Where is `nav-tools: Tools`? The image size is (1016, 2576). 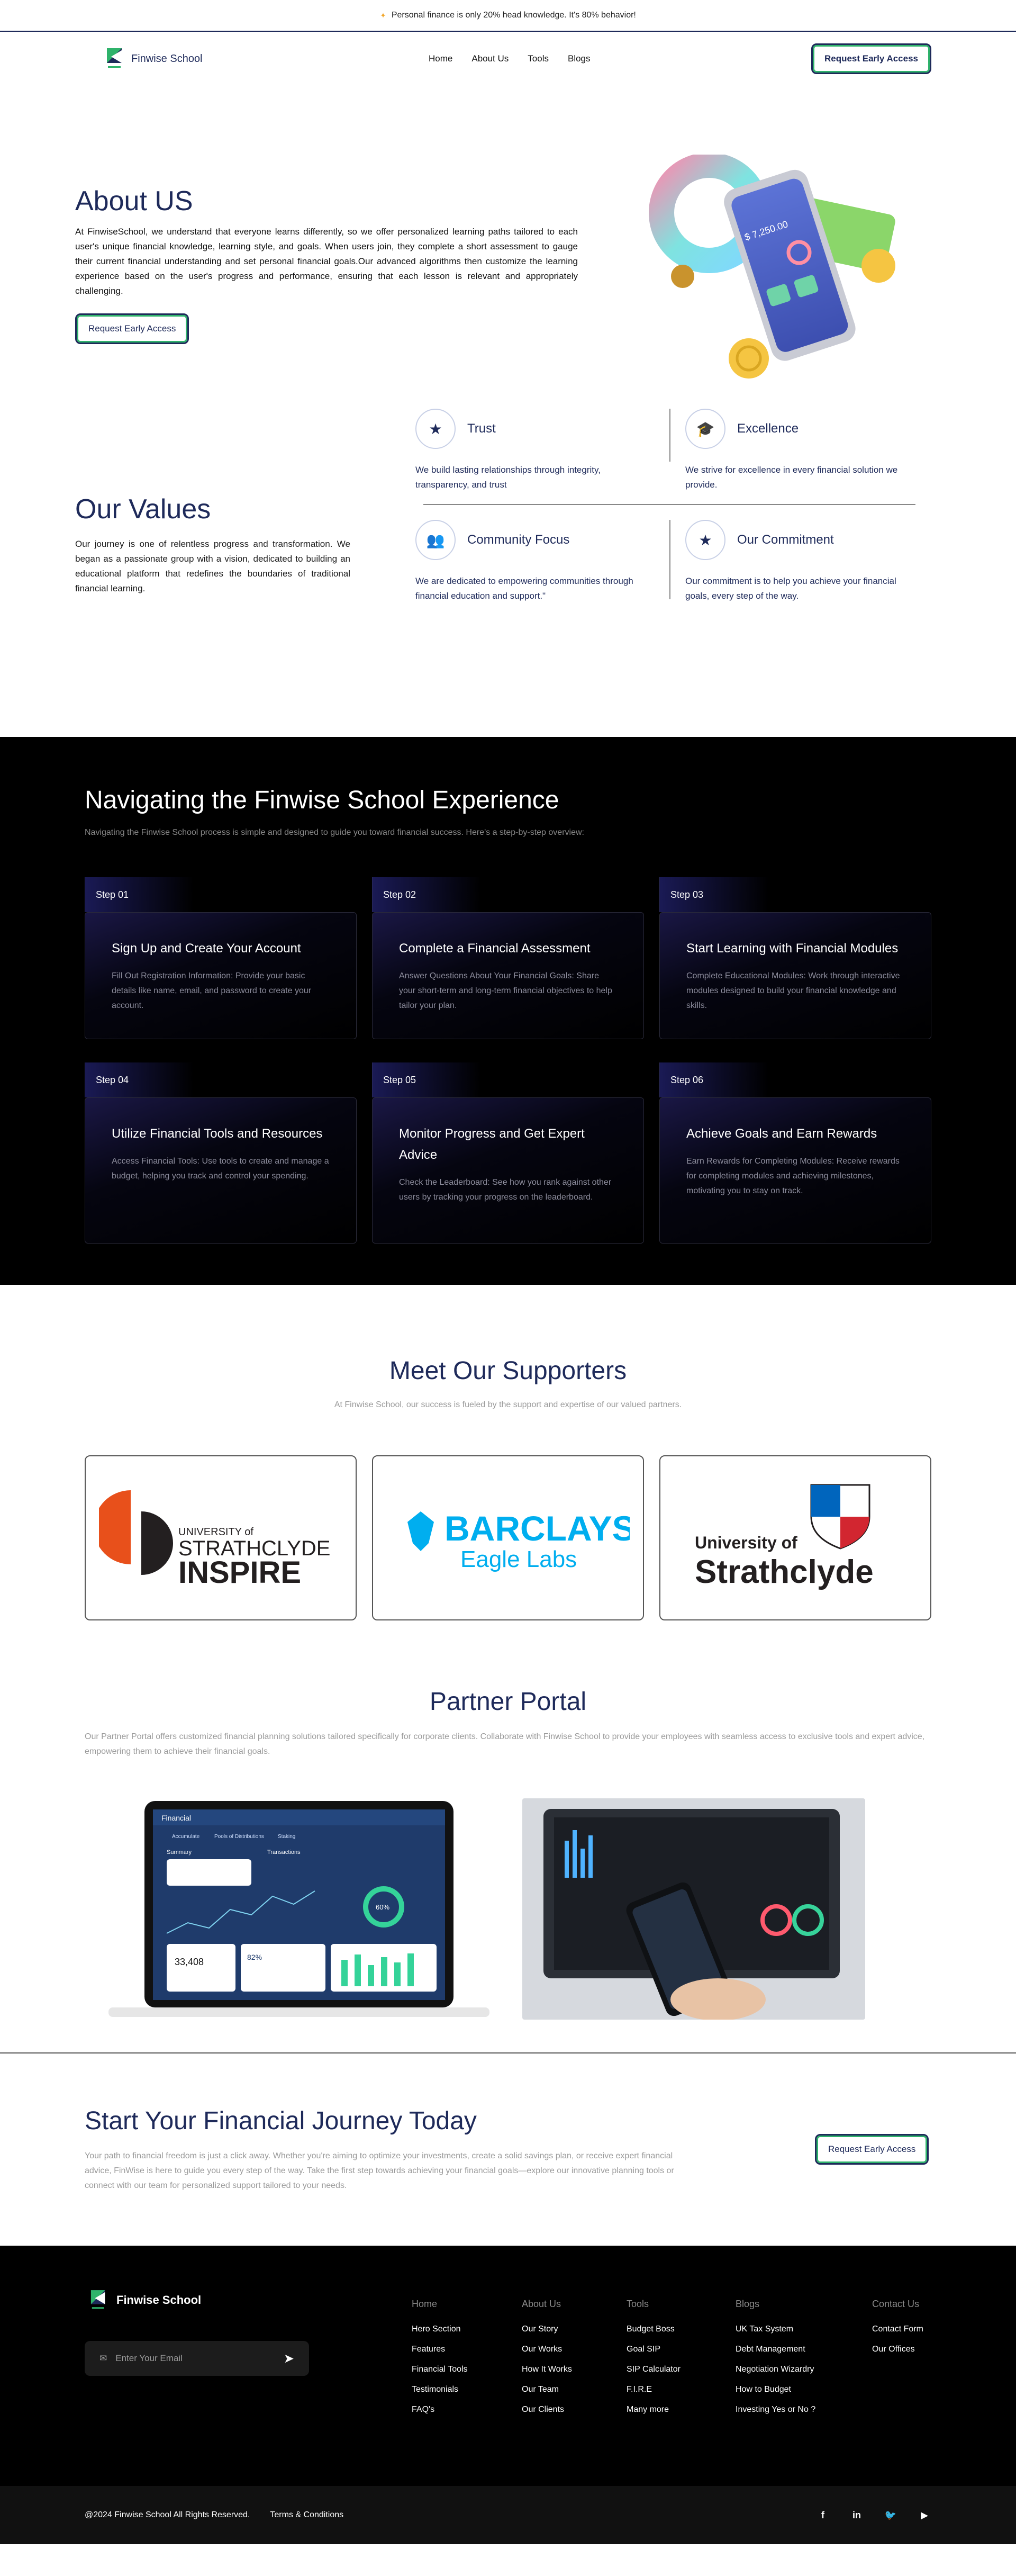 nav-tools: Tools is located at coordinates (538, 58).